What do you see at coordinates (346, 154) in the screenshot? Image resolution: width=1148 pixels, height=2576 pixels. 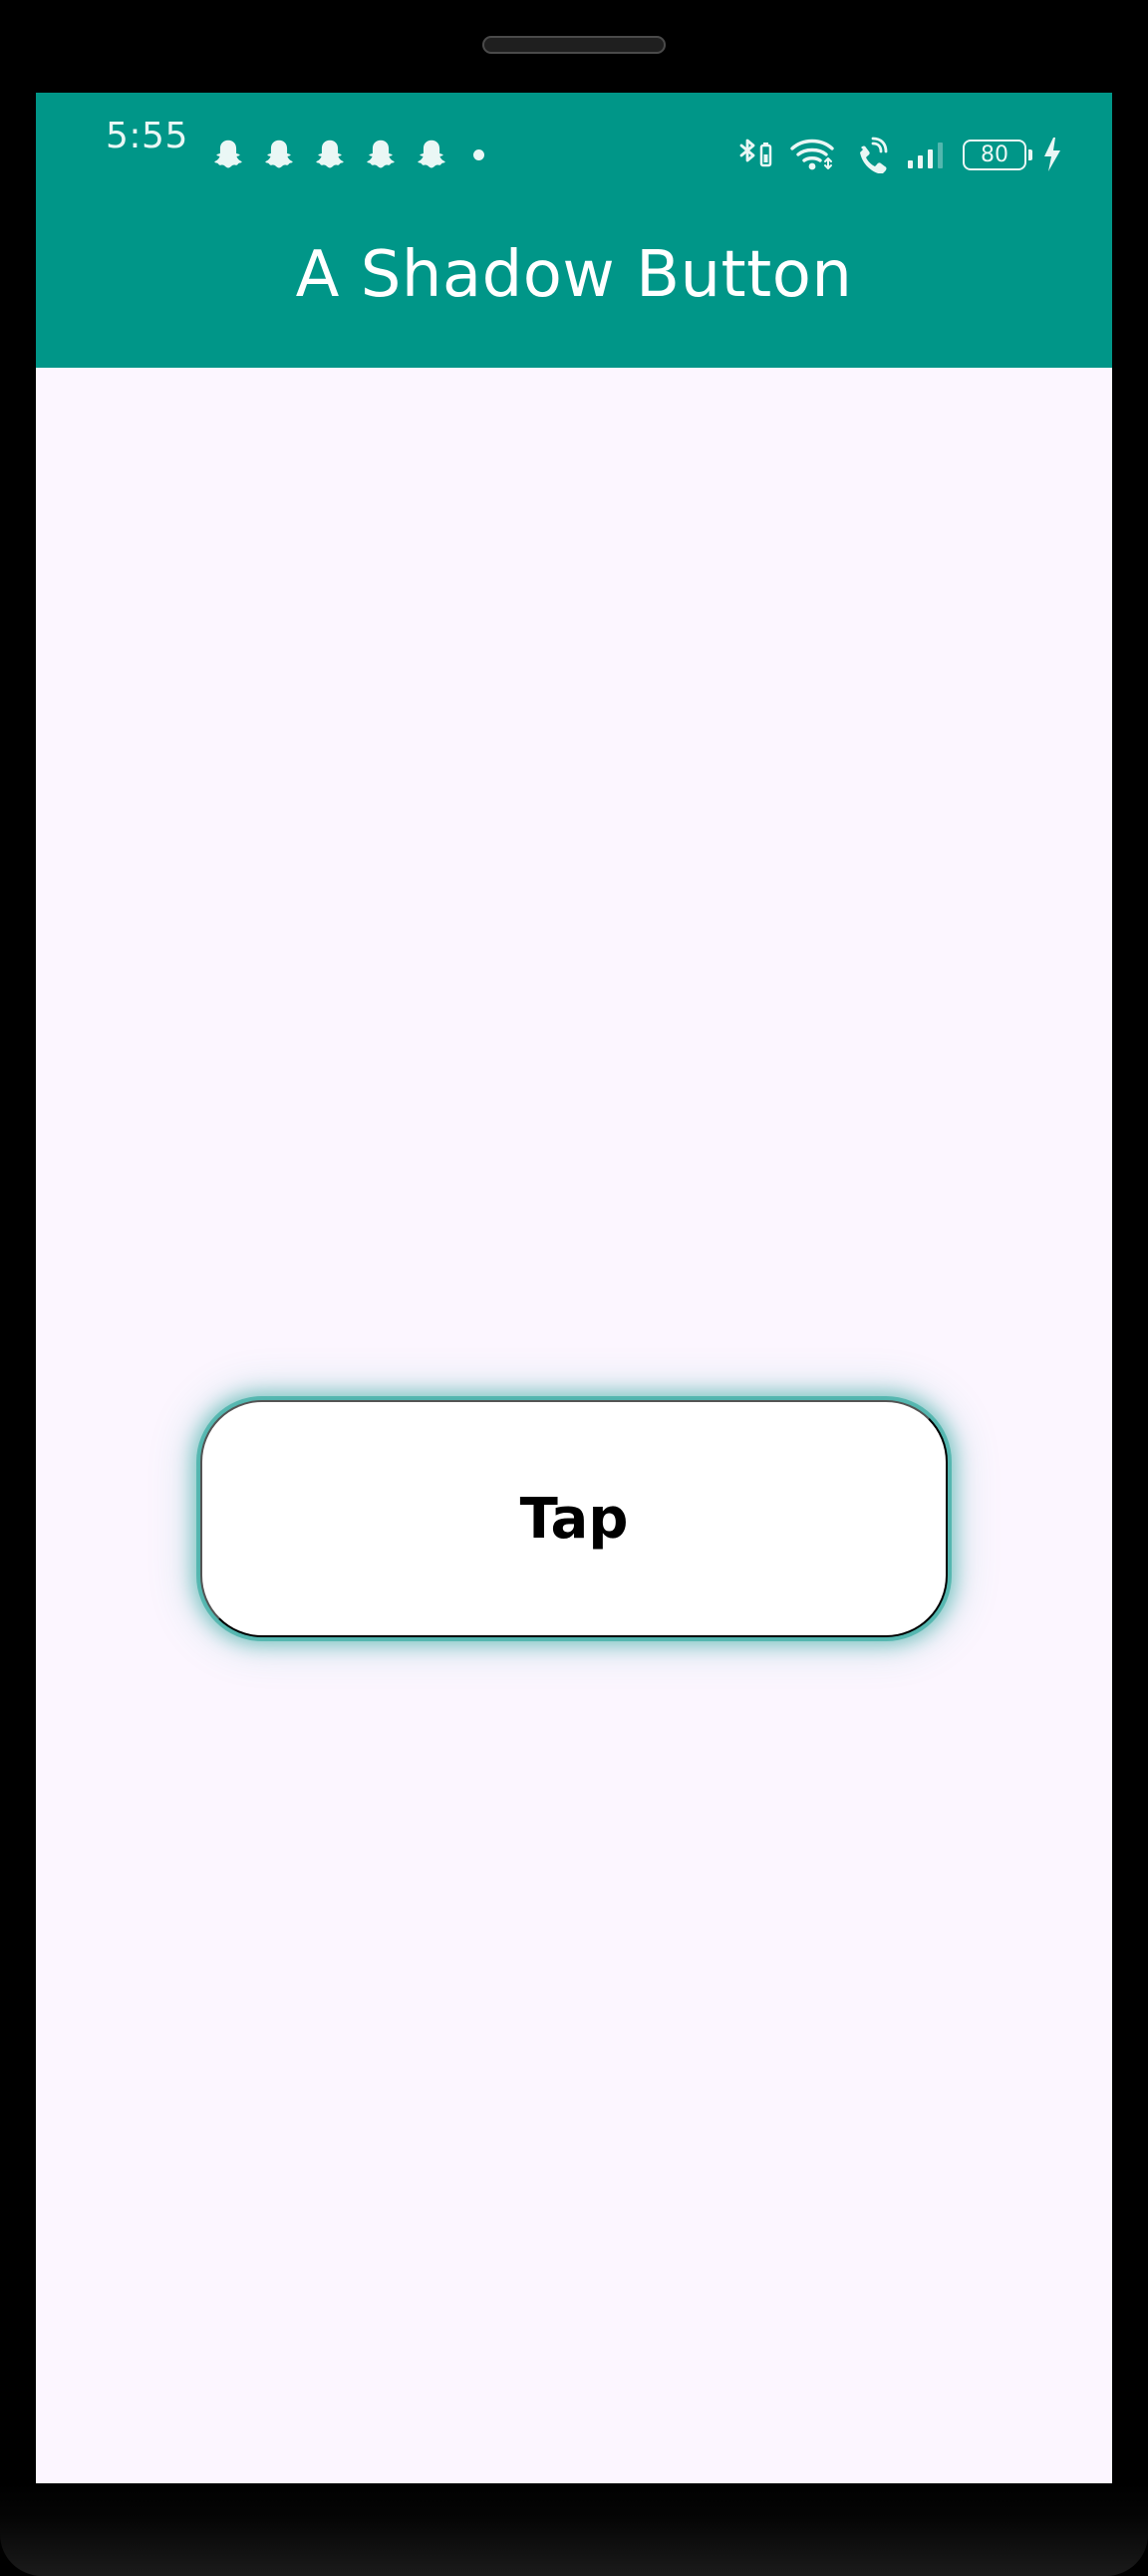 I see `notification-icons` at bounding box center [346, 154].